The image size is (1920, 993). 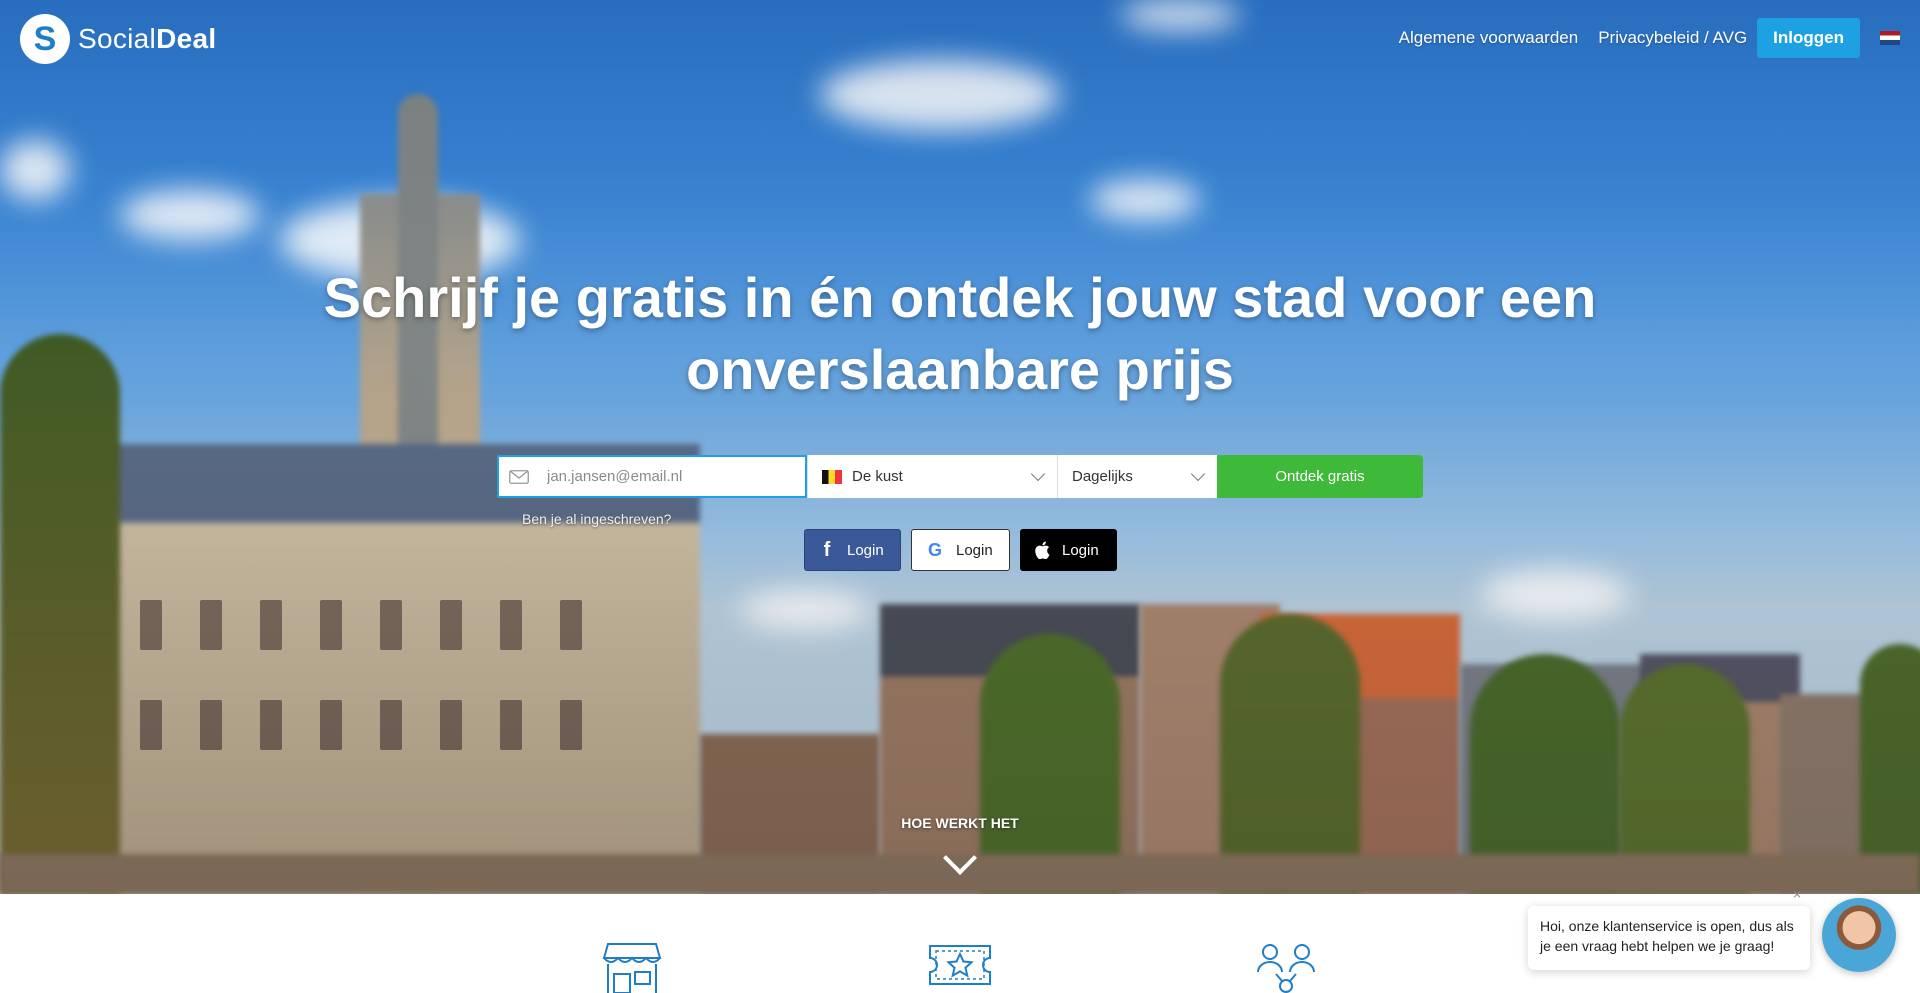 I want to click on frequency-select-value: Dagelijks, so click(x=1102, y=476).